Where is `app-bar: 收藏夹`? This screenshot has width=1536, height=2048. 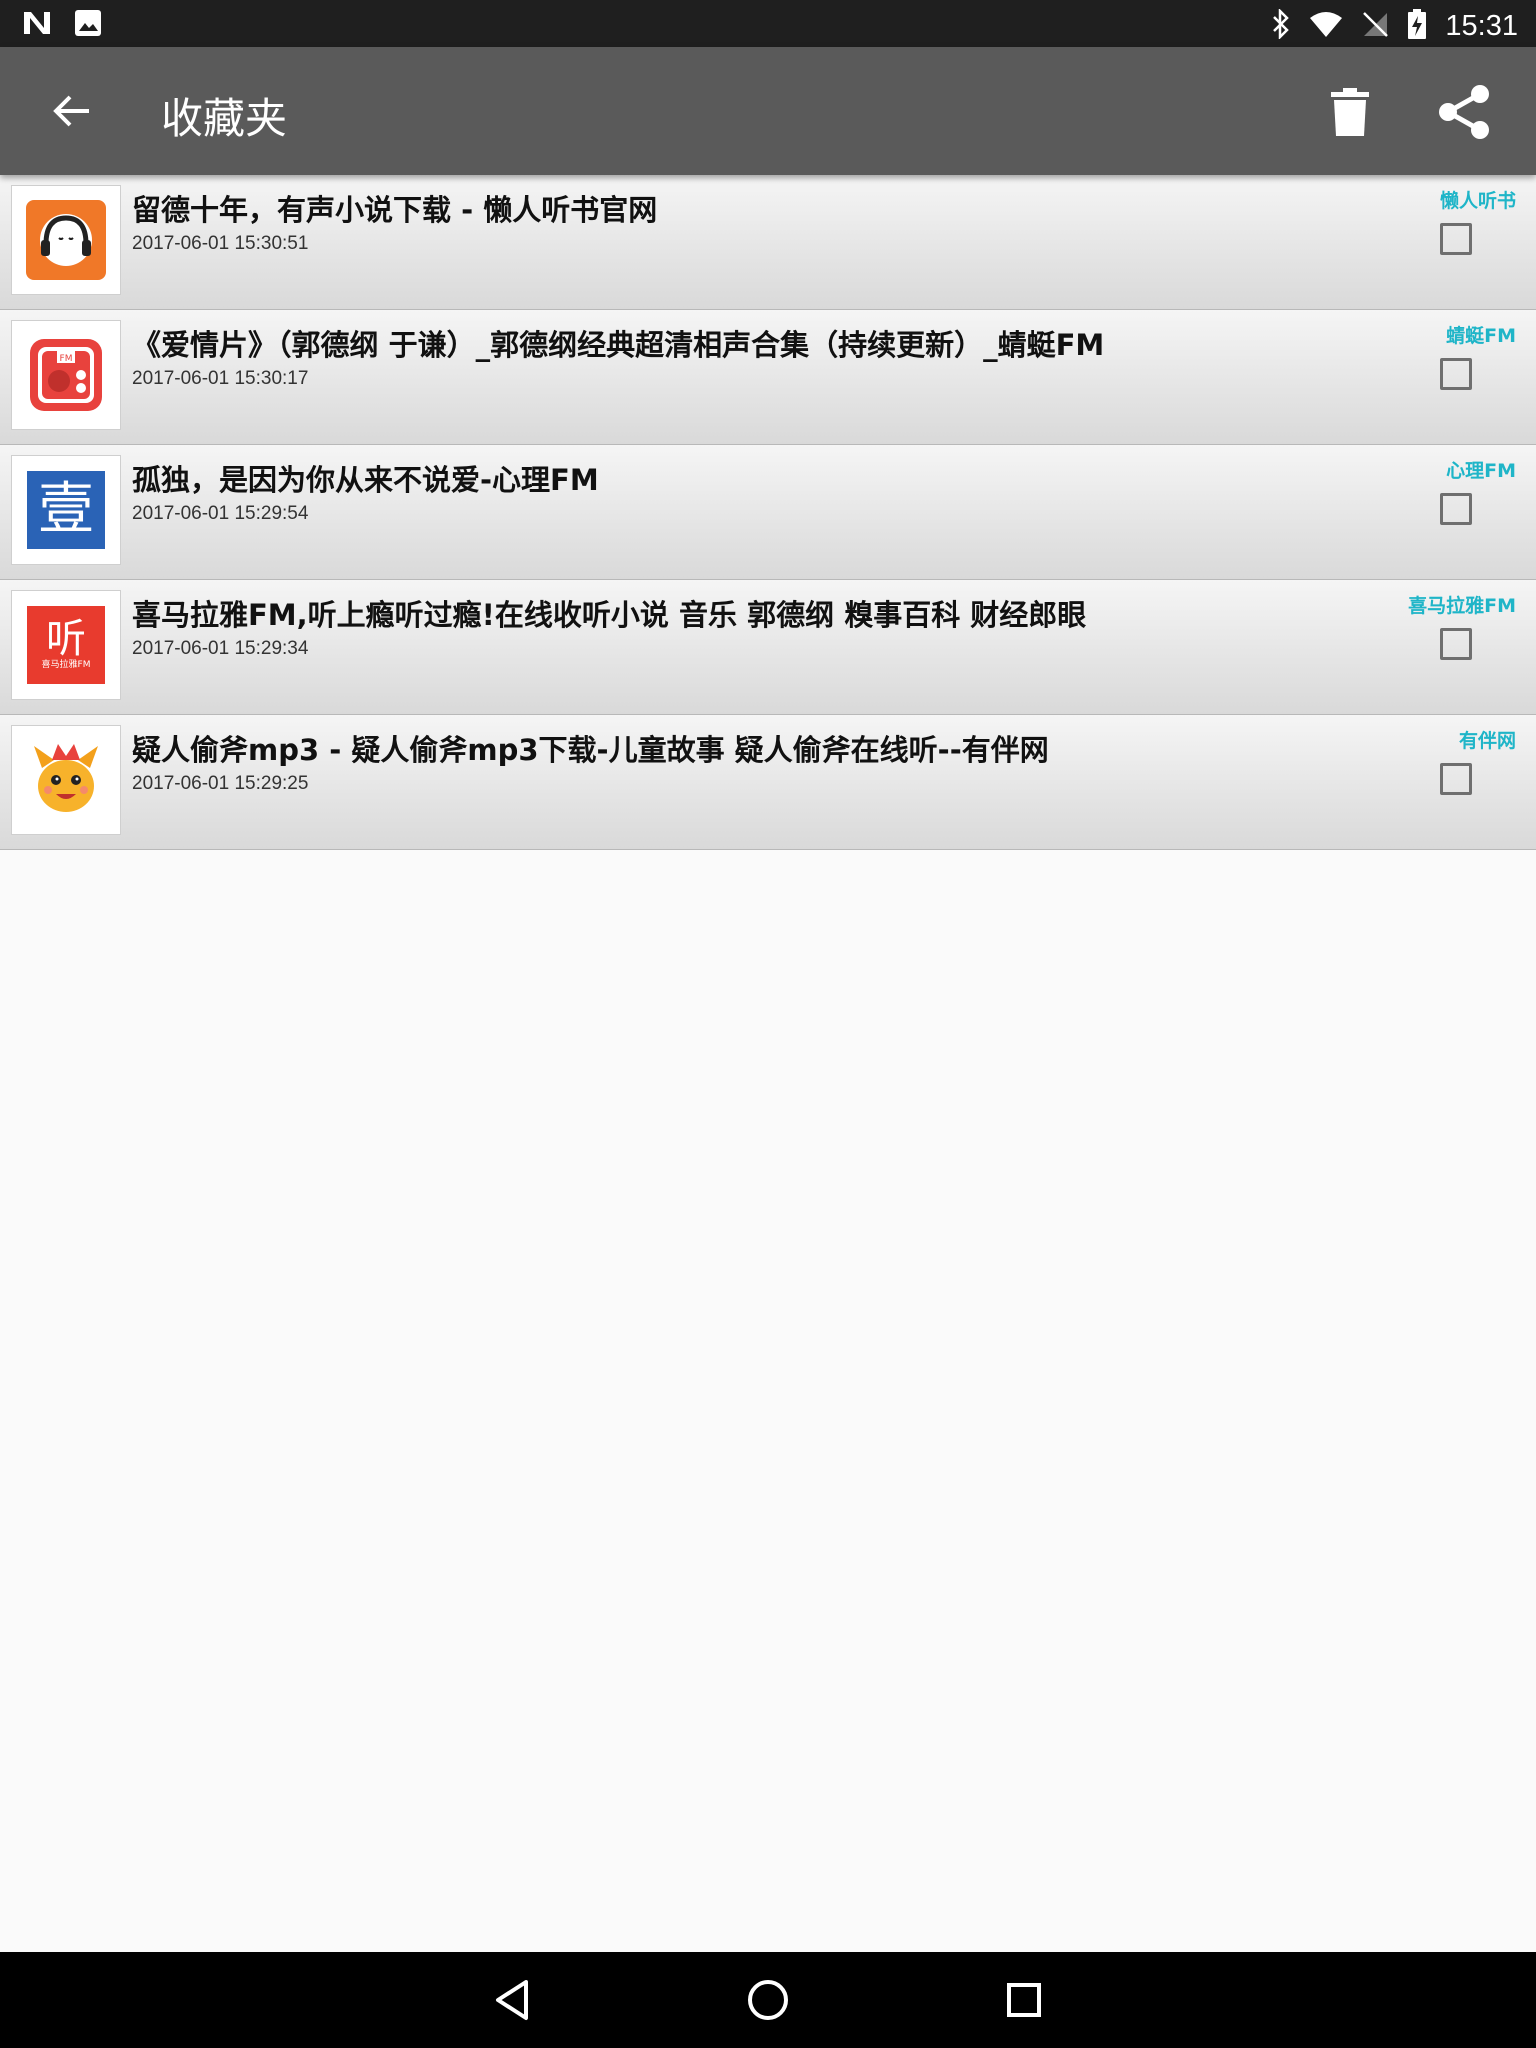 app-bar: 收藏夹 is located at coordinates (768, 111).